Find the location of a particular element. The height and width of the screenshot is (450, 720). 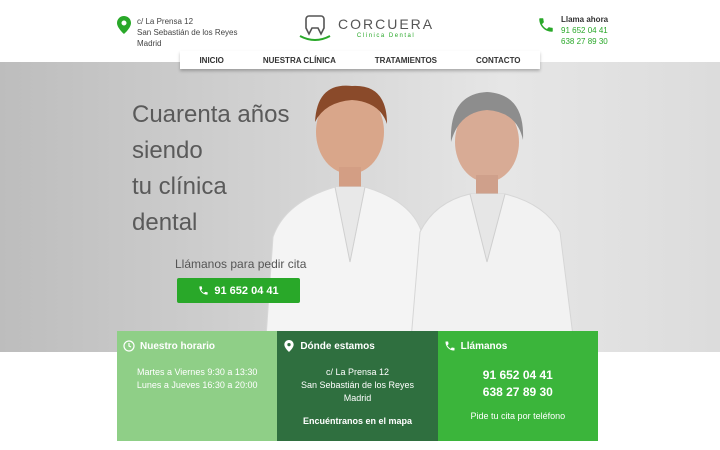

hours-title: Nuestro horario is located at coordinates (178, 346).